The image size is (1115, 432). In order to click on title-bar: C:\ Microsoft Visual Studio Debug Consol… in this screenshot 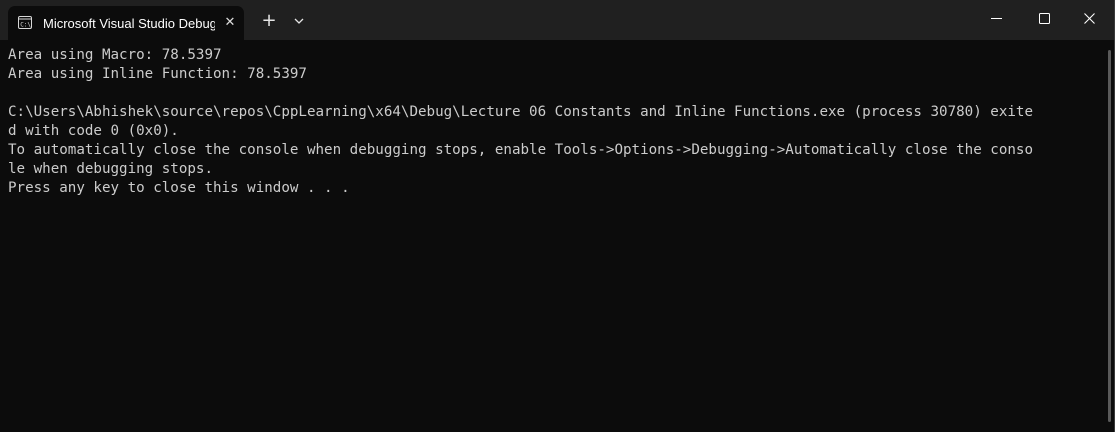, I will do `click(557, 20)`.